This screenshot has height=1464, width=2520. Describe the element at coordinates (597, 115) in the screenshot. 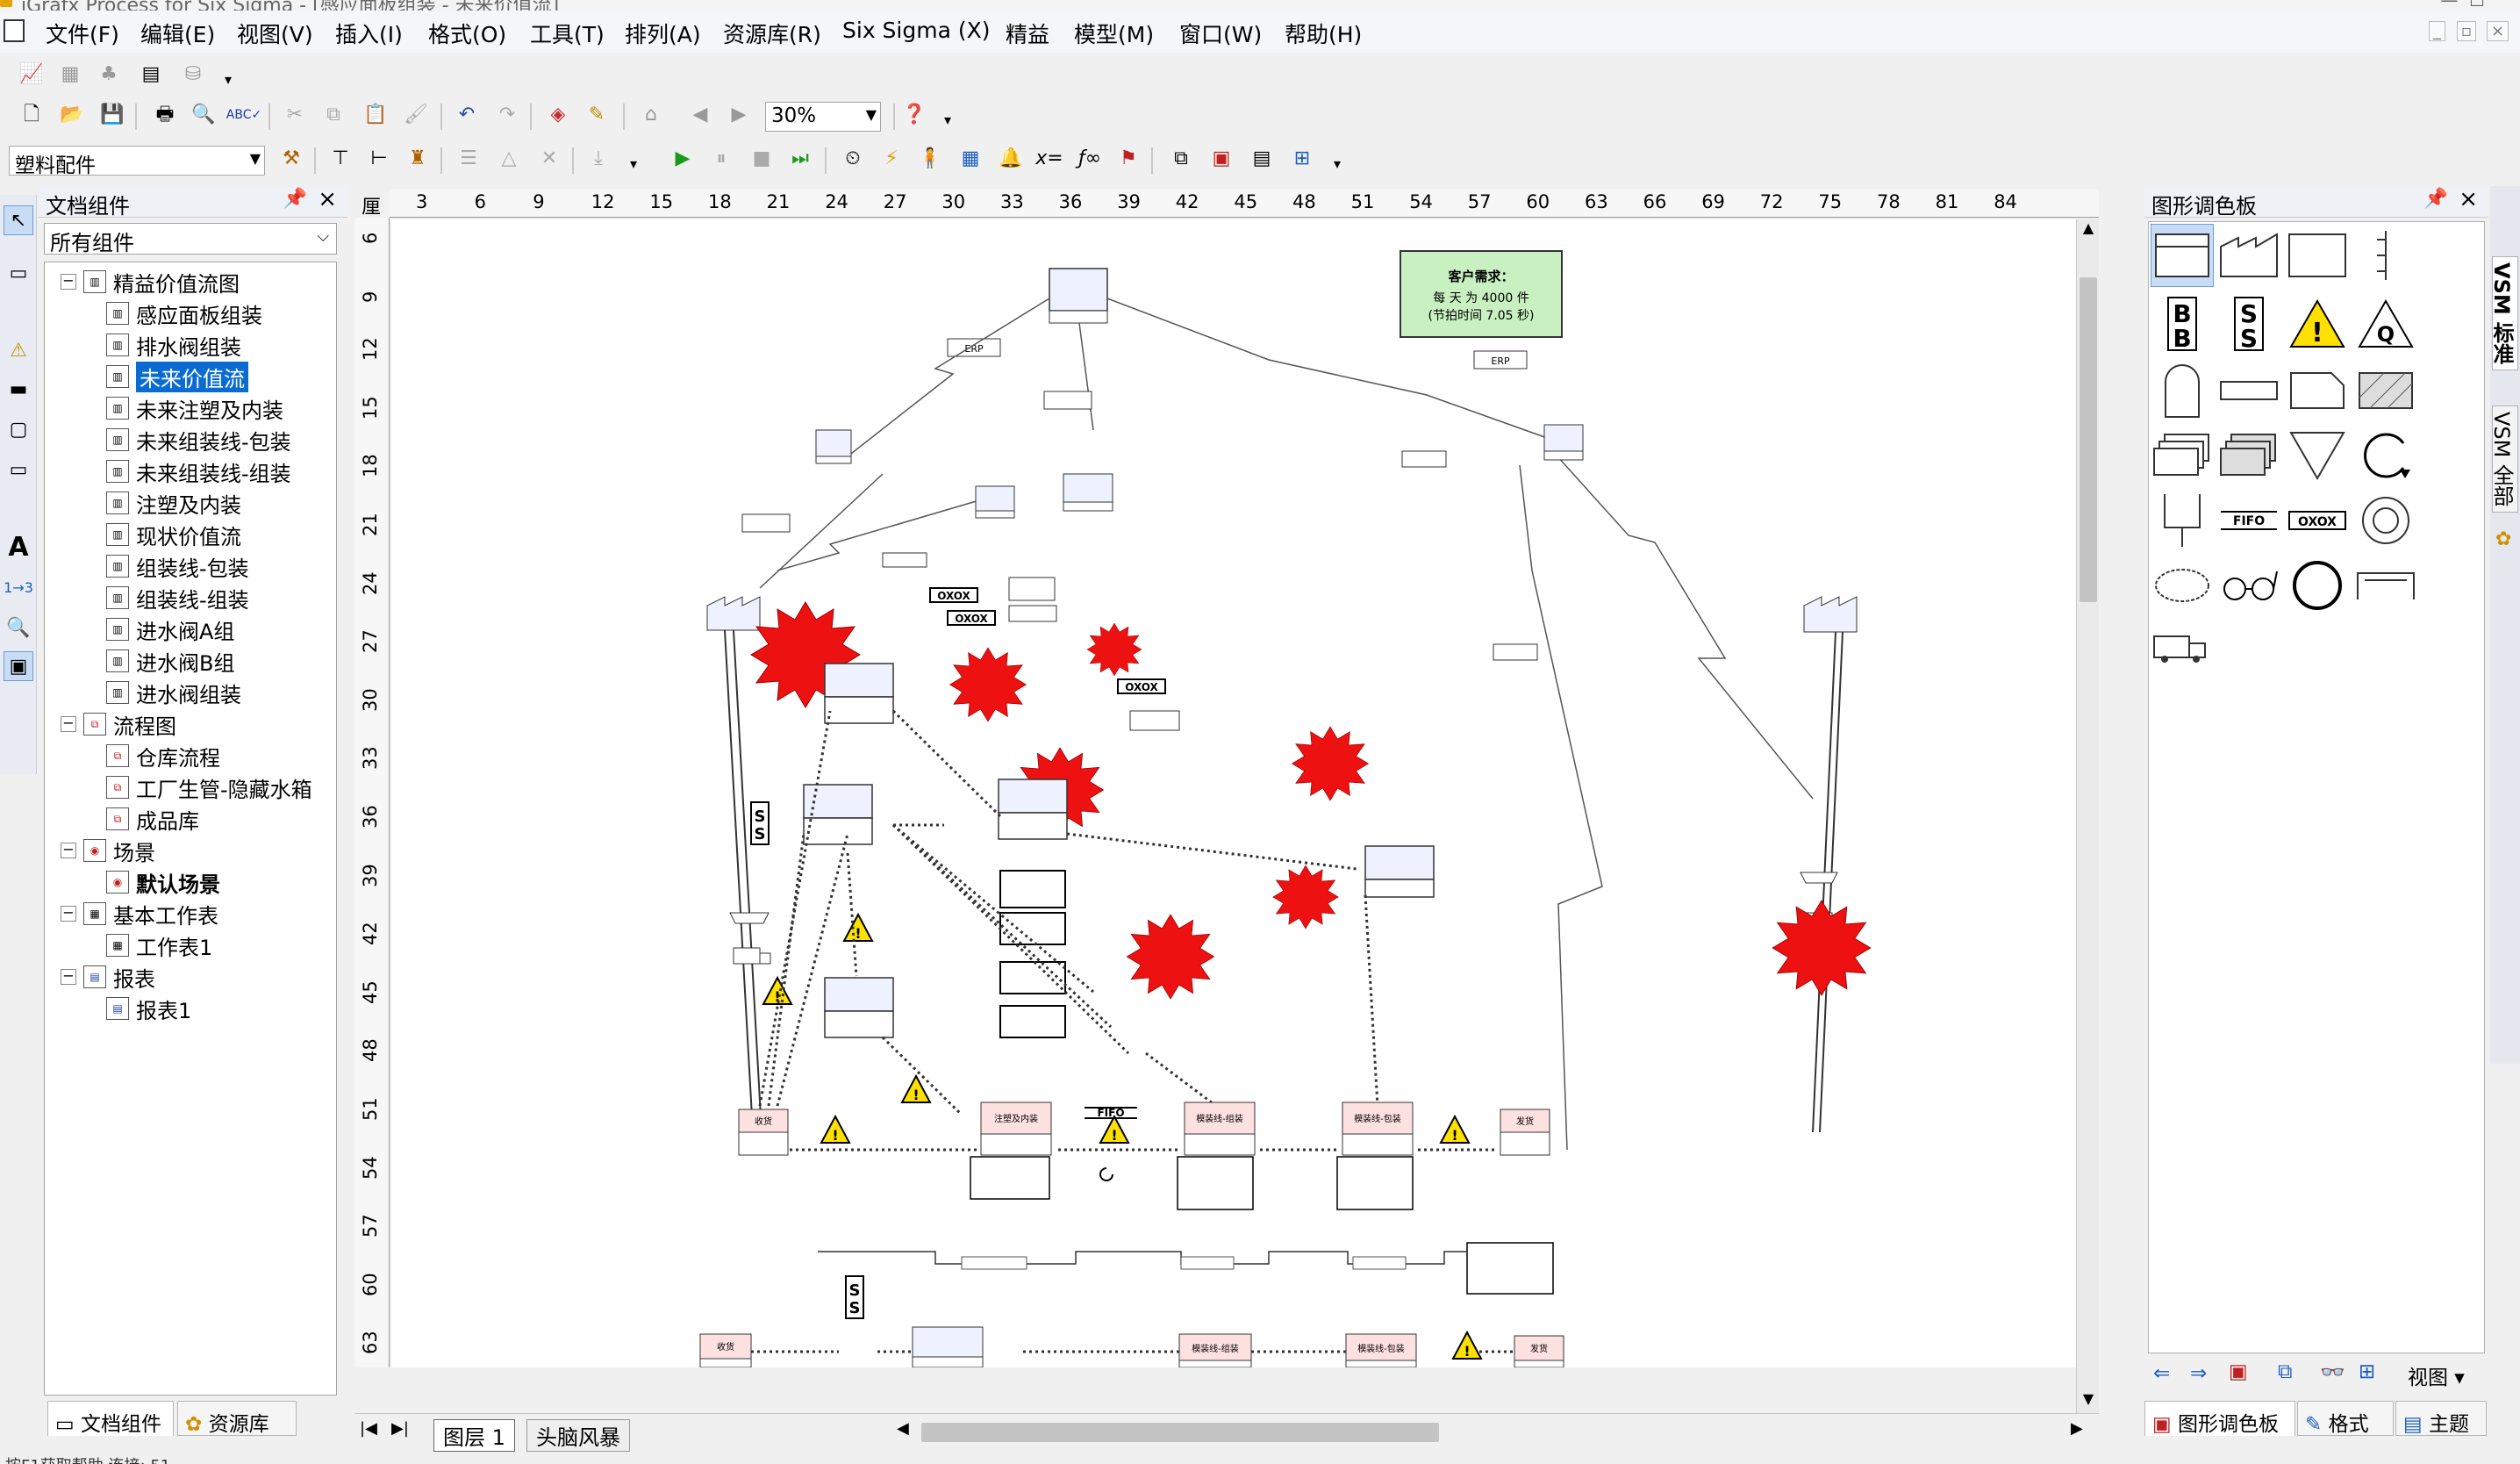

I see `pencil-icon: ✎` at that location.